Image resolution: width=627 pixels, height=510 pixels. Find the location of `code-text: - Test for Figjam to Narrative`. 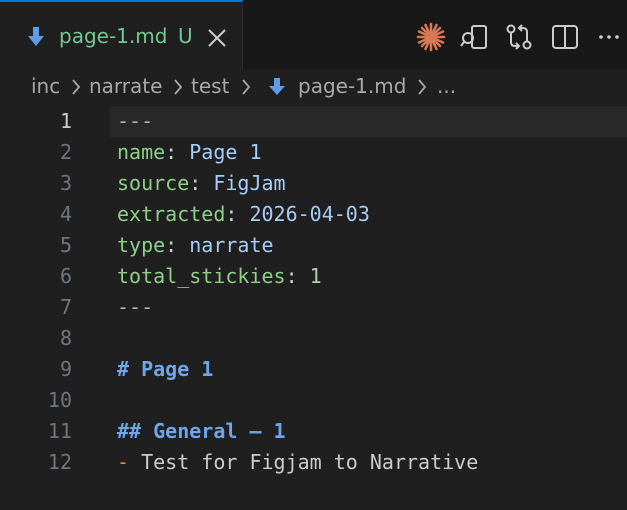

code-text: - Test for Figjam to Narrative is located at coordinates (297, 462).